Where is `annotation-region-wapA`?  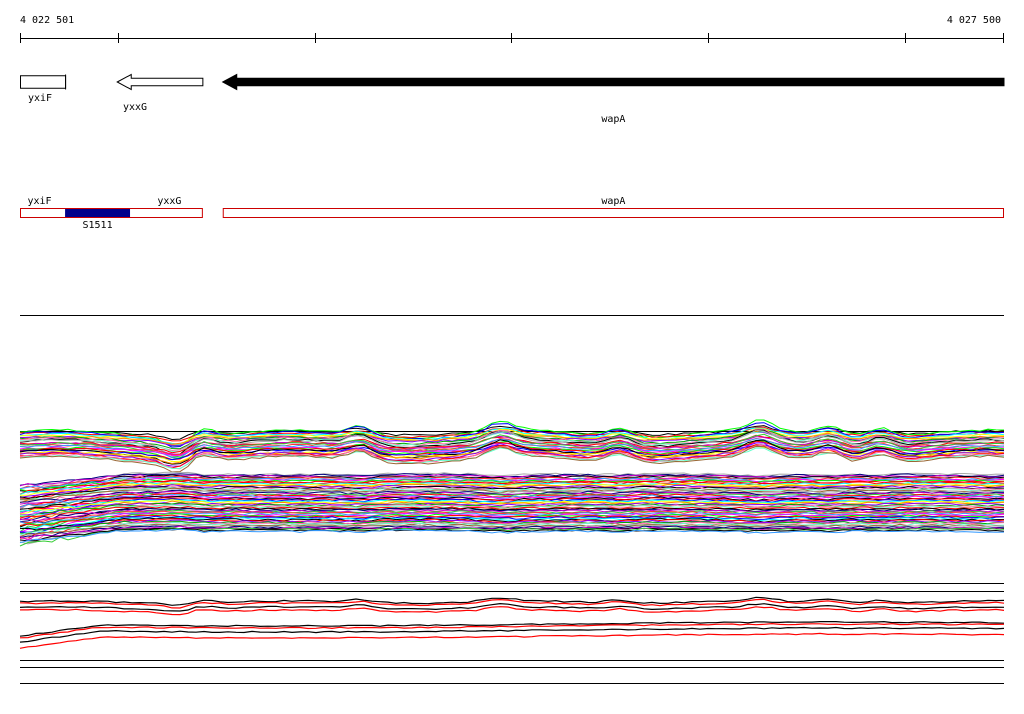
annotation-region-wapA is located at coordinates (613, 213).